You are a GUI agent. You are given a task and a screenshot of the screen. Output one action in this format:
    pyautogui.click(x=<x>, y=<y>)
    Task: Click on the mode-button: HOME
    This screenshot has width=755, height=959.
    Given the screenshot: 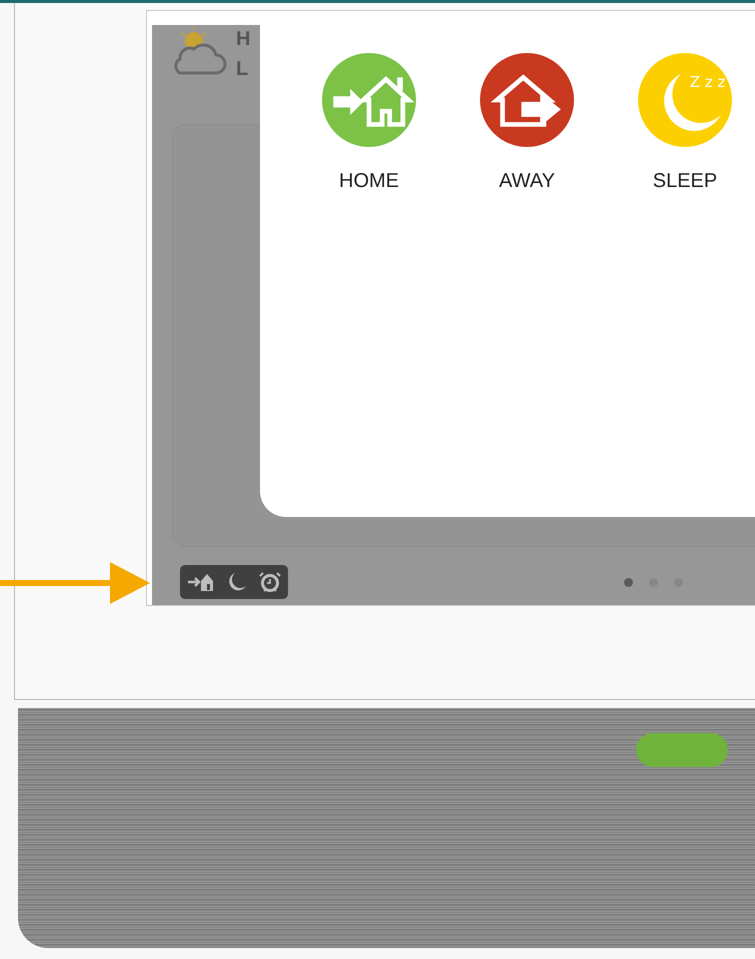 What is the action you would take?
    pyautogui.click(x=369, y=123)
    